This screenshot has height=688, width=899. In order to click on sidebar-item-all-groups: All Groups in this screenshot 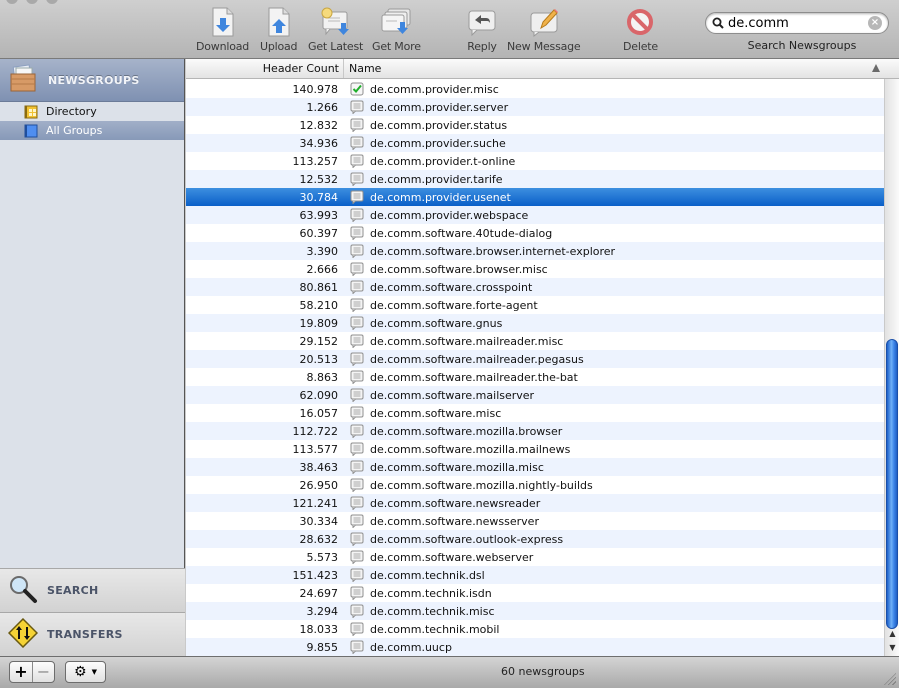, I will do `click(92, 130)`.